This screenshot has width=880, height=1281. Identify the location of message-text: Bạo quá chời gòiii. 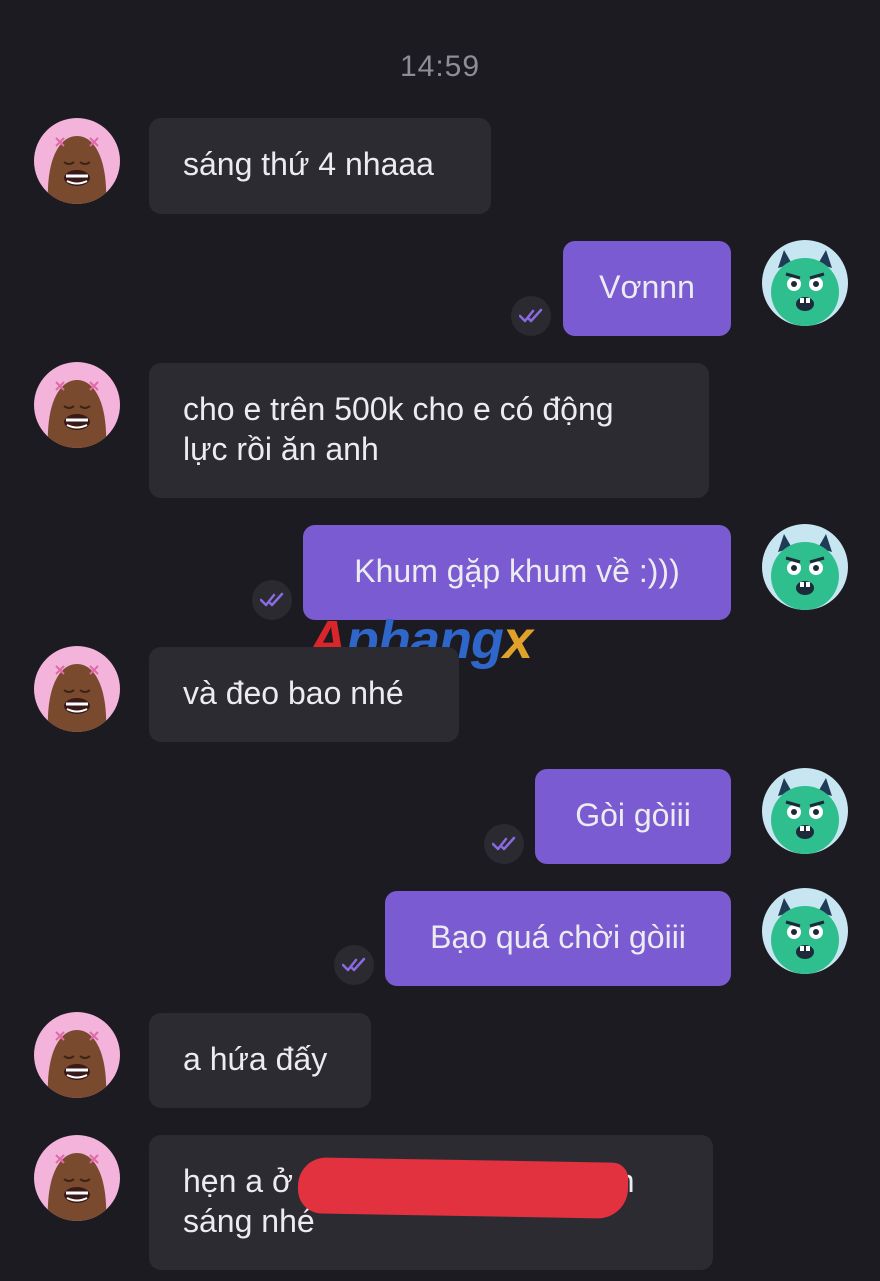
(558, 937).